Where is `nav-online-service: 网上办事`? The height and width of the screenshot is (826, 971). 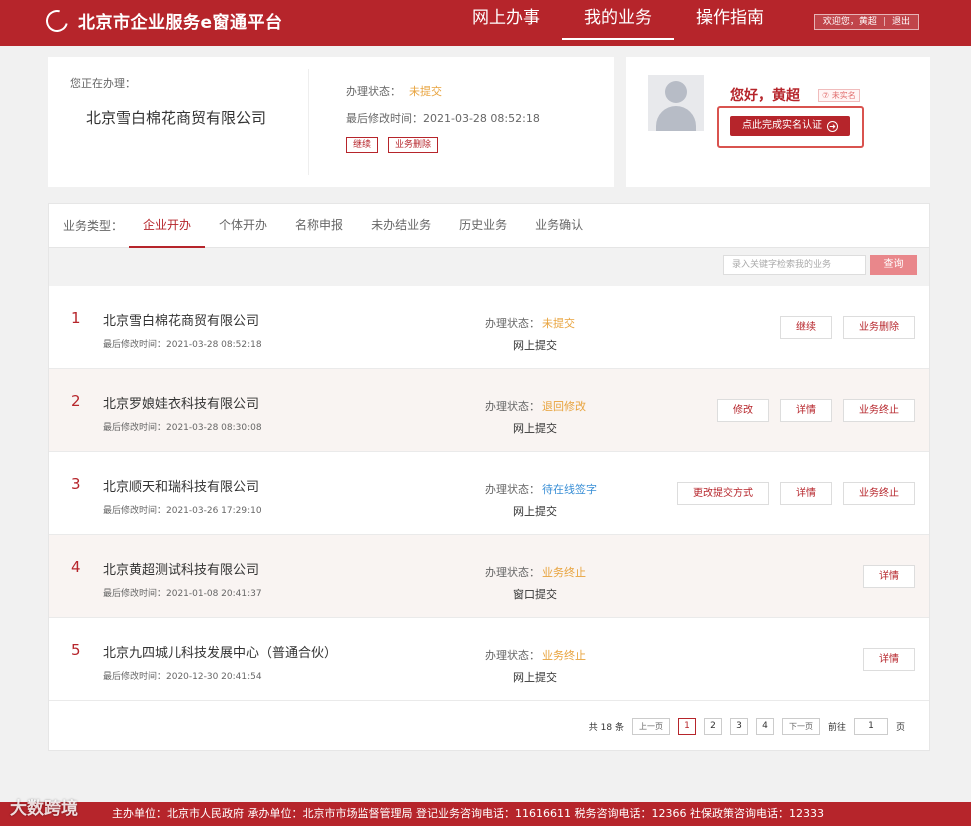 nav-online-service: 网上办事 is located at coordinates (506, 20).